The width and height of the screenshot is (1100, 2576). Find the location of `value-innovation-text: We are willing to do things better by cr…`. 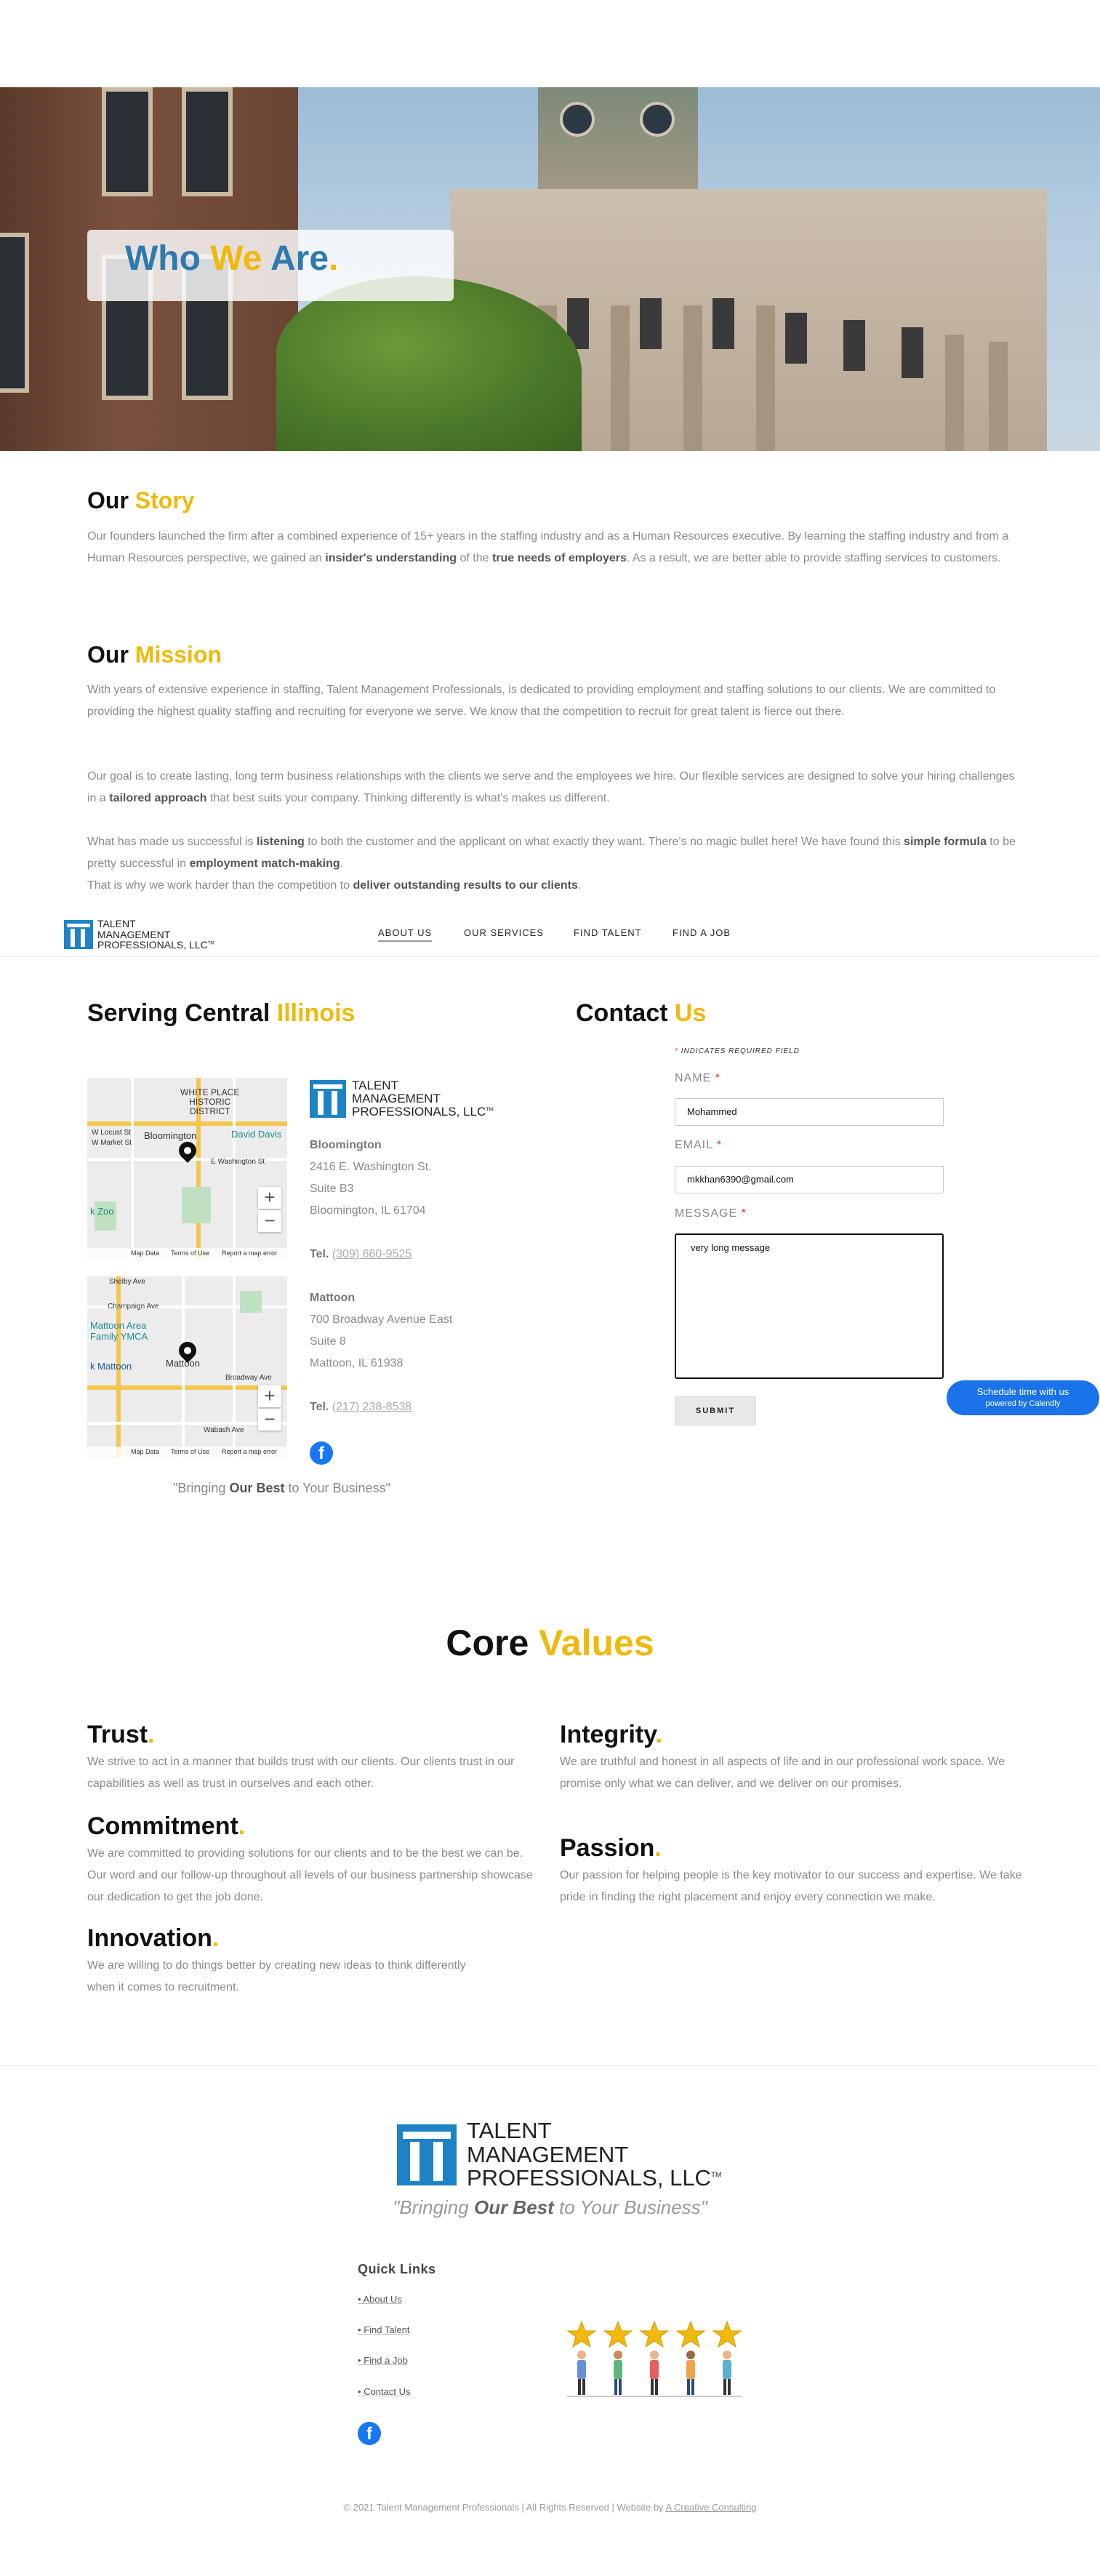

value-innovation-text: We are willing to do things better by cr… is located at coordinates (276, 1976).